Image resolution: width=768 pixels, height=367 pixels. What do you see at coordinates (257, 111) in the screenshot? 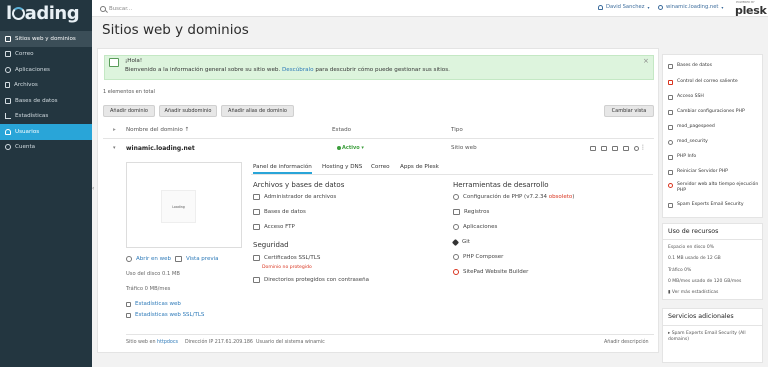
I see `add-alias-button: Añadir alias de dominio` at bounding box center [257, 111].